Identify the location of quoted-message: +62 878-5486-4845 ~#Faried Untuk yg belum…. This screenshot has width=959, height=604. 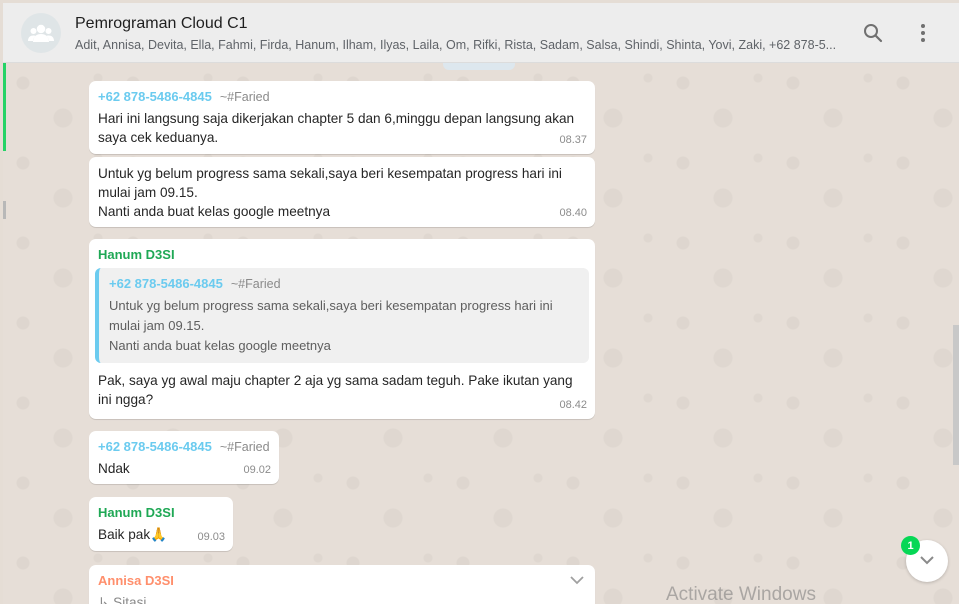
(342, 315).